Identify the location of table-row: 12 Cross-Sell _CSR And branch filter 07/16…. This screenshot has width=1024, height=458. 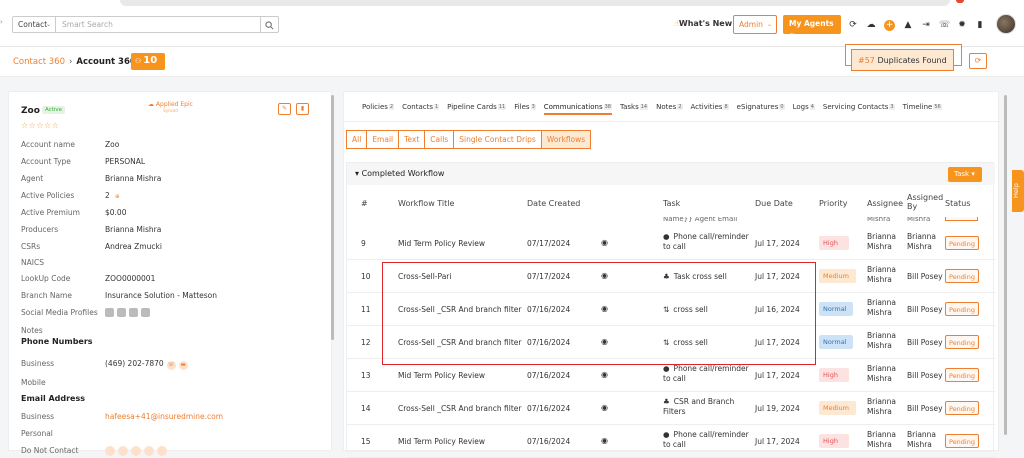
(671, 342).